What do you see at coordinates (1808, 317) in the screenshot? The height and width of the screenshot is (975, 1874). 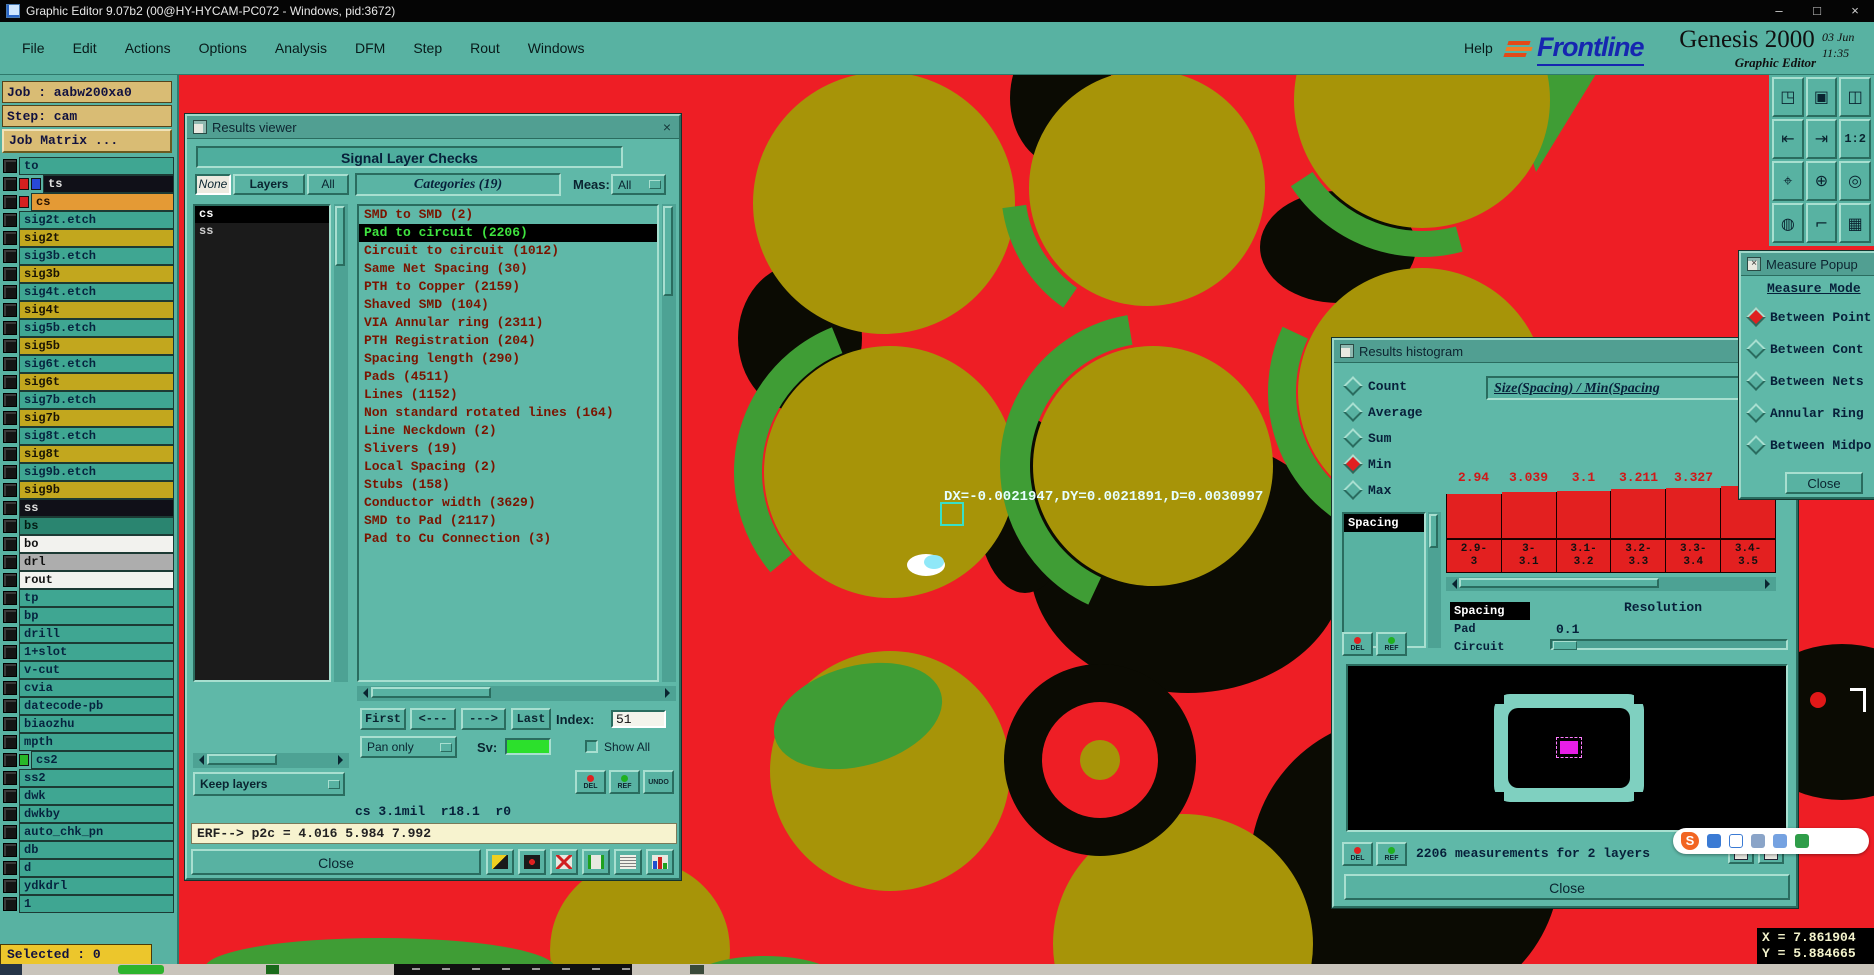 I see `measure-mode-option: Between Point` at bounding box center [1808, 317].